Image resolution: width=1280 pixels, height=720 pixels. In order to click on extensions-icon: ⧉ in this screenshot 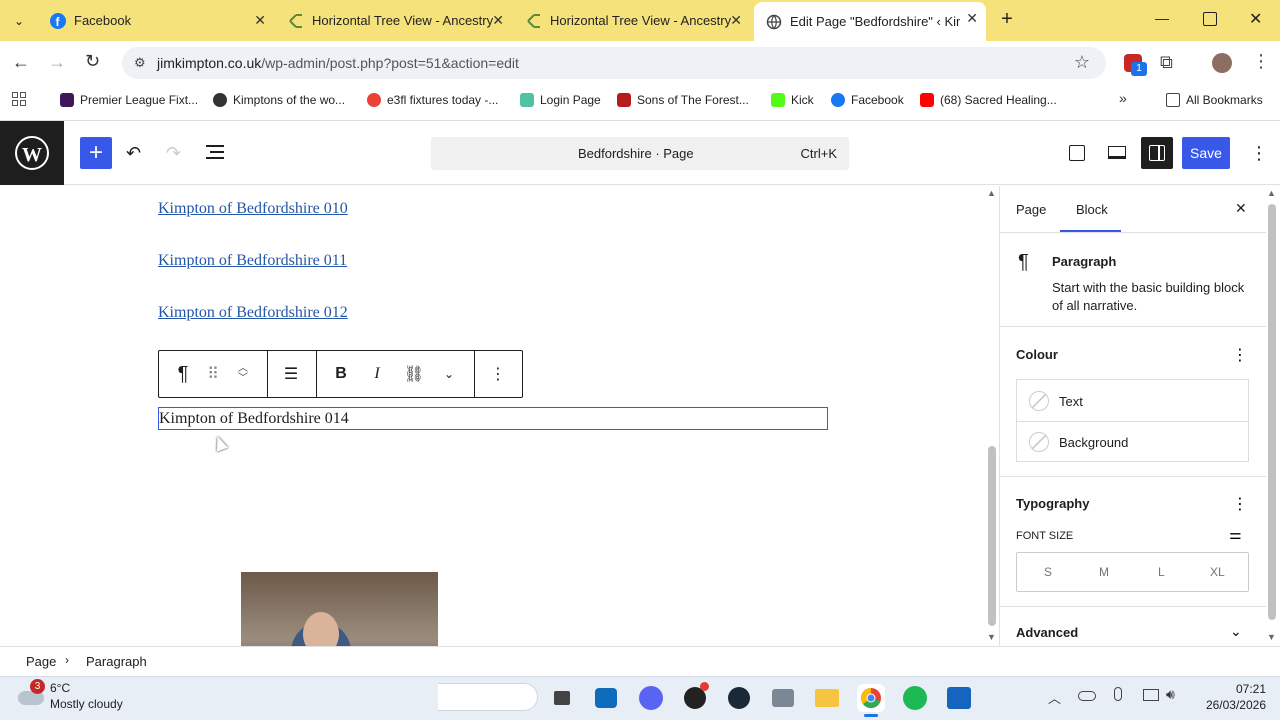, I will do `click(1166, 62)`.